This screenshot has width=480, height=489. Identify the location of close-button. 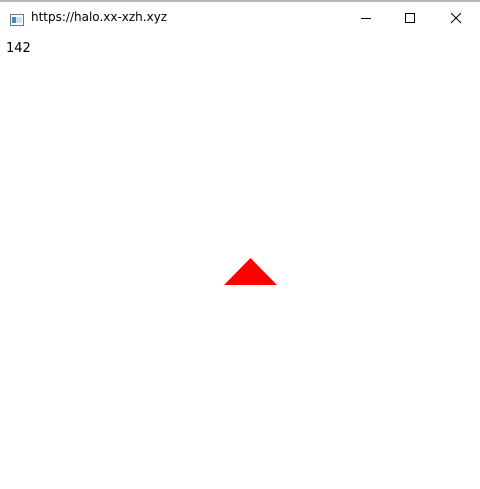
(457, 19).